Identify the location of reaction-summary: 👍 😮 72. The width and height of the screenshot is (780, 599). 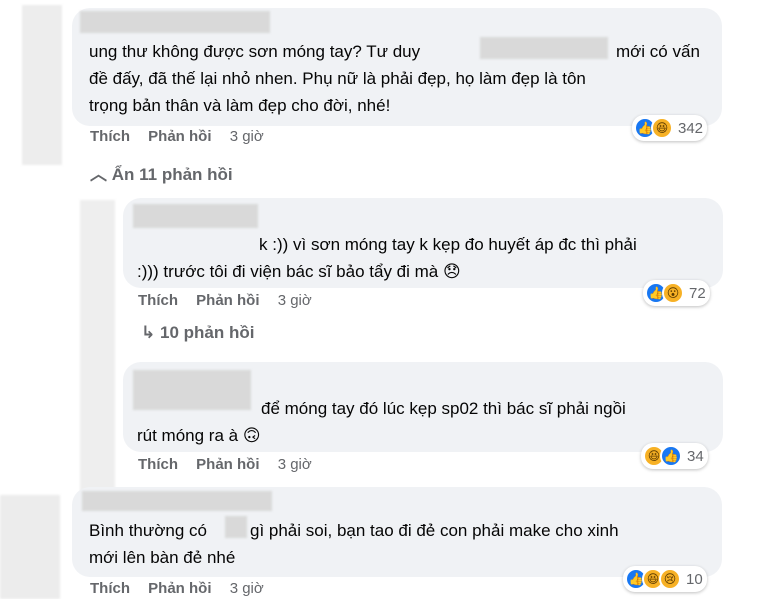
(676, 293).